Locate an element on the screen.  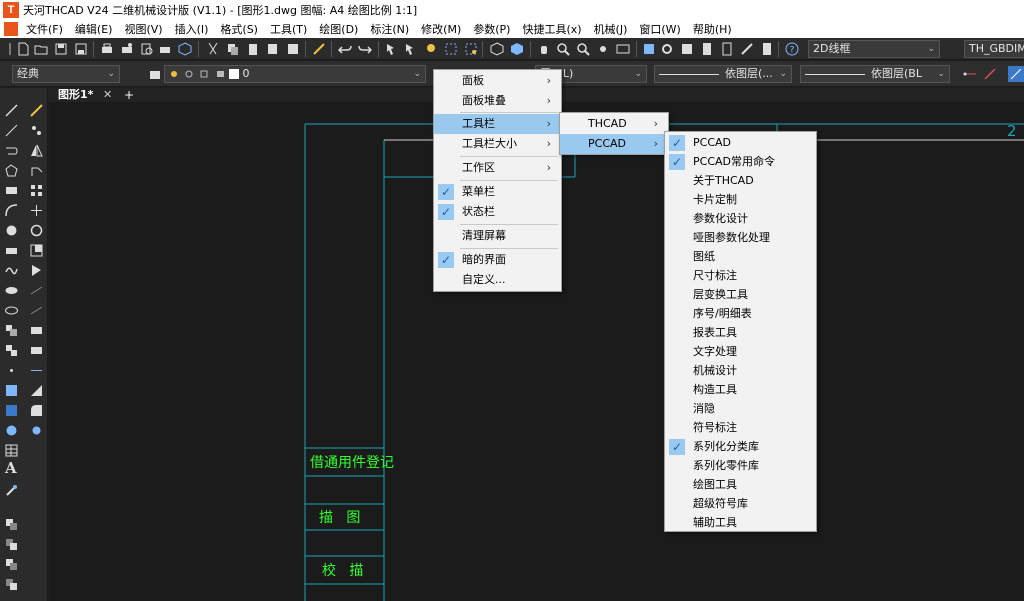
pccad-item-mech-design: 机械设计 is located at coordinates (740, 371).